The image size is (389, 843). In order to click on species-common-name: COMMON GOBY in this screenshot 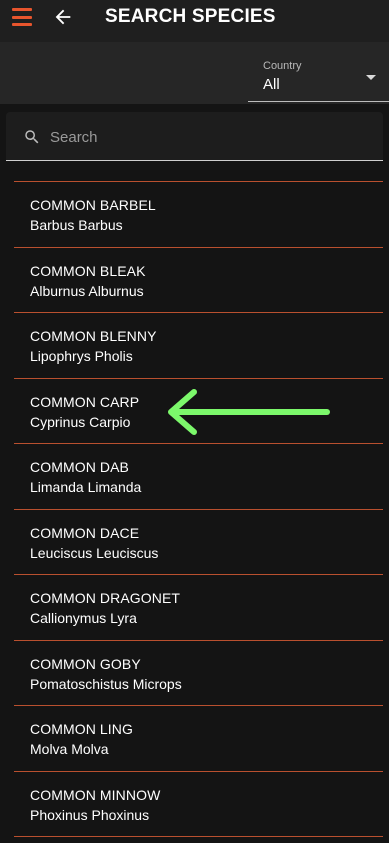, I will do `click(85, 663)`.